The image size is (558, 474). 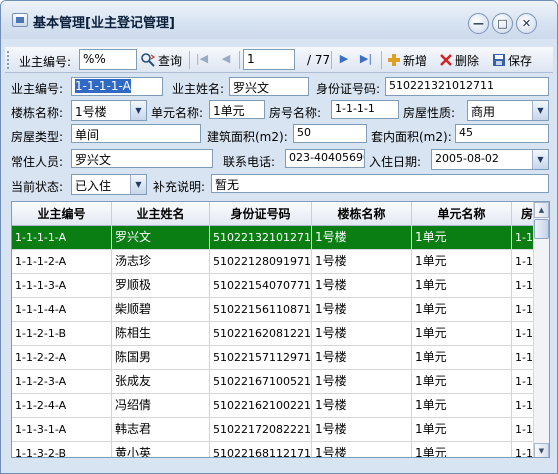 I want to click on remark-field: 暂无, so click(x=380, y=183).